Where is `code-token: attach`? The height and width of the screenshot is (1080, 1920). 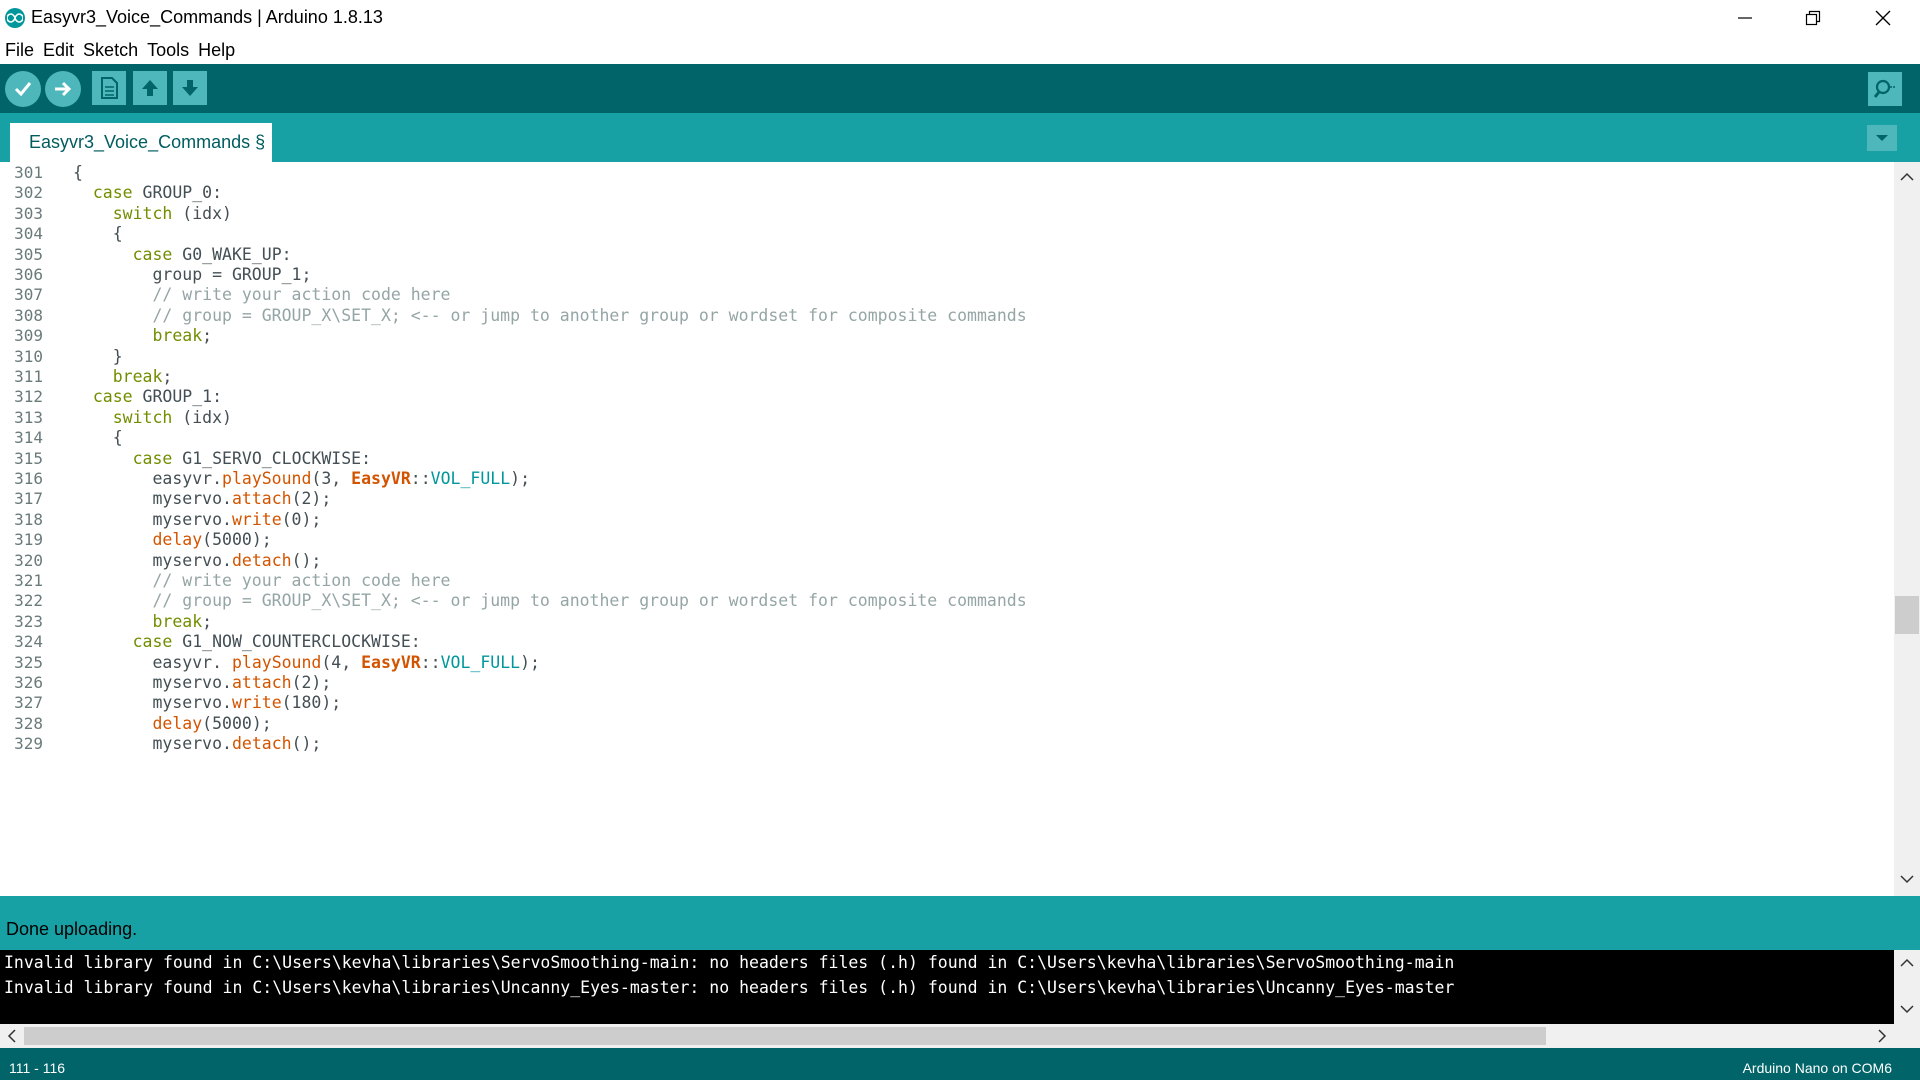 code-token: attach is located at coordinates (261, 499).